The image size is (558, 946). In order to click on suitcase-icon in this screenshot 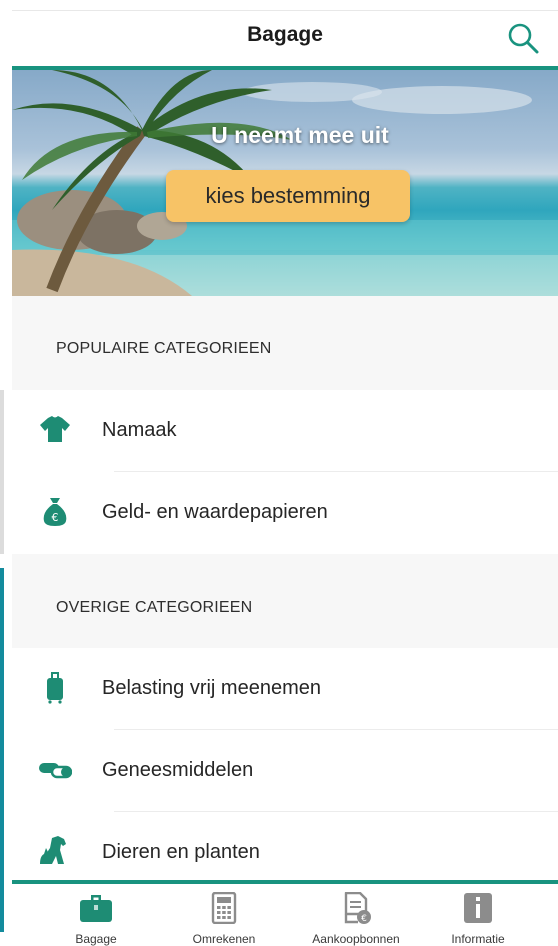, I will do `click(55, 688)`.